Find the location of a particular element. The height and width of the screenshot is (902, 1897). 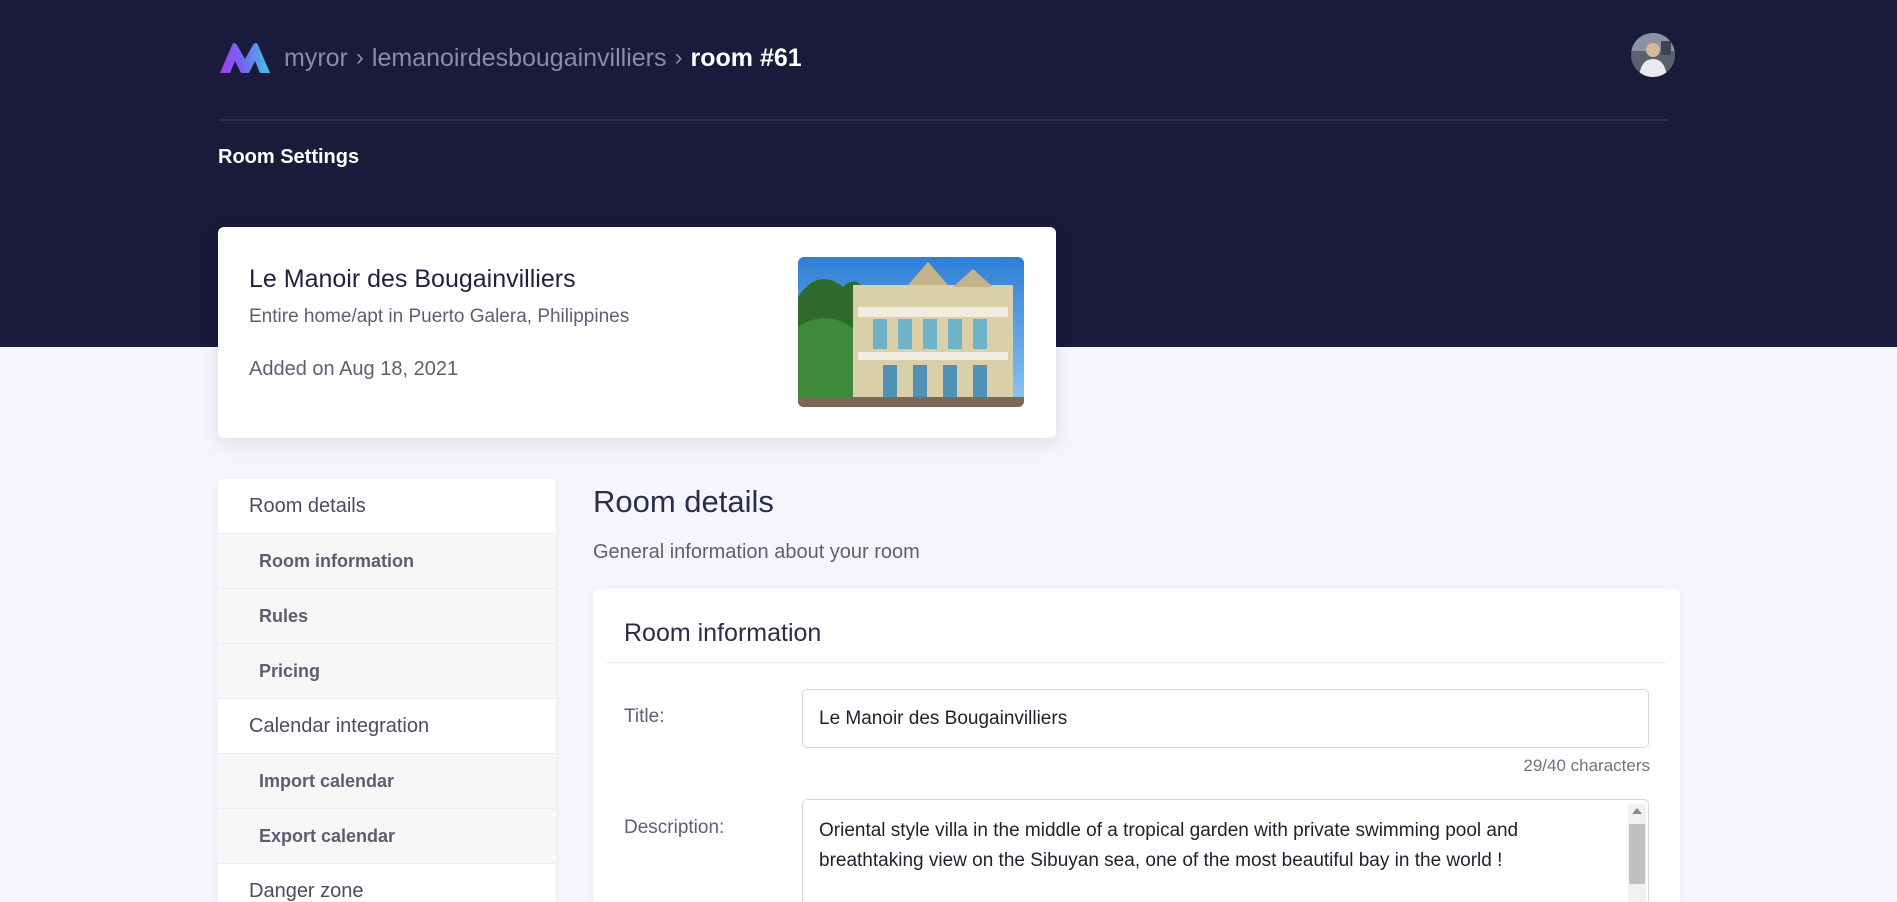

breadcrumb-item-property: lemanoirdesbougainvilliers › is located at coordinates (531, 58).